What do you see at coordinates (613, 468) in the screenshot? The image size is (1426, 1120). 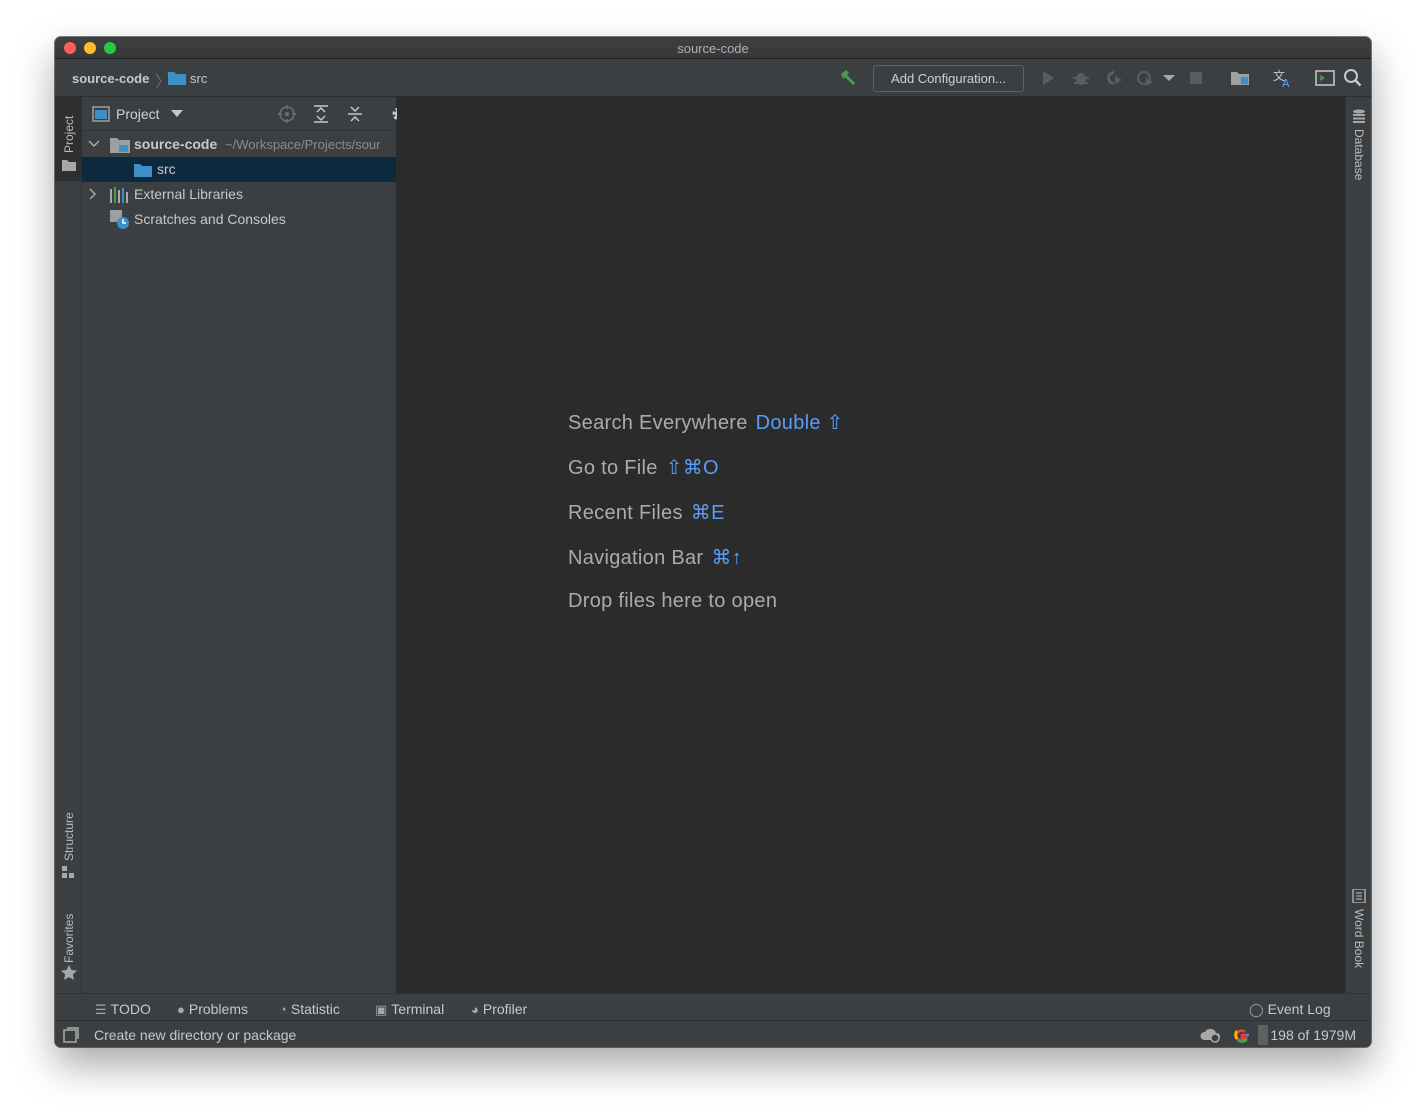 I see `hint-label: Go to File` at bounding box center [613, 468].